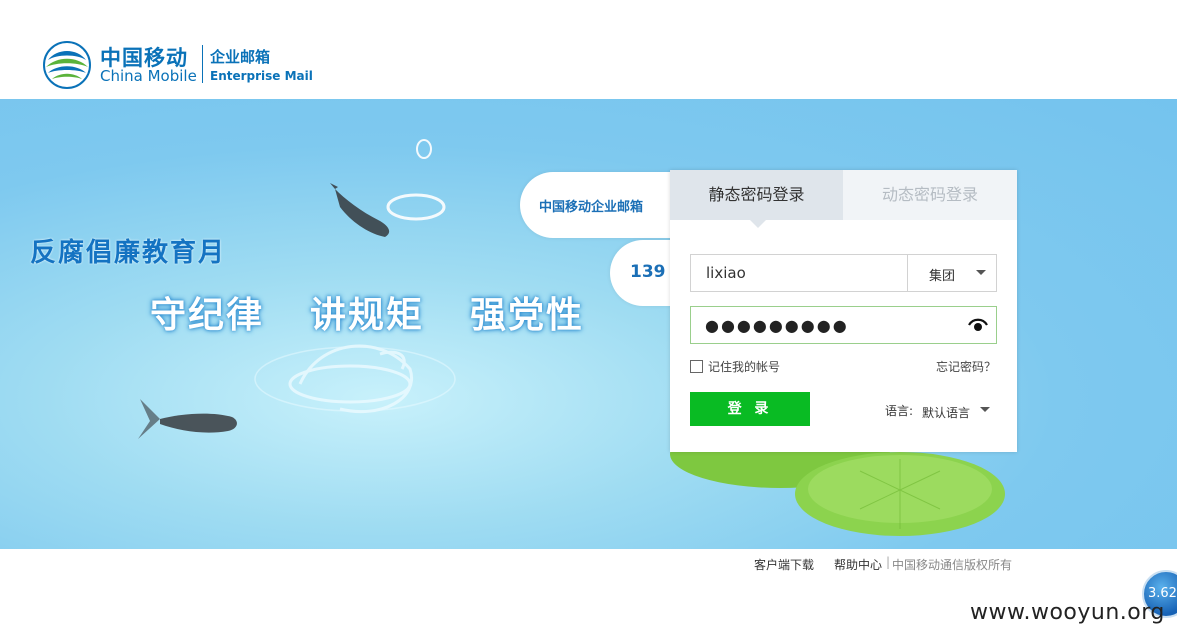 This screenshot has width=1177, height=642. What do you see at coordinates (360, 210) in the screenshot?
I see `fish-top-graphic` at bounding box center [360, 210].